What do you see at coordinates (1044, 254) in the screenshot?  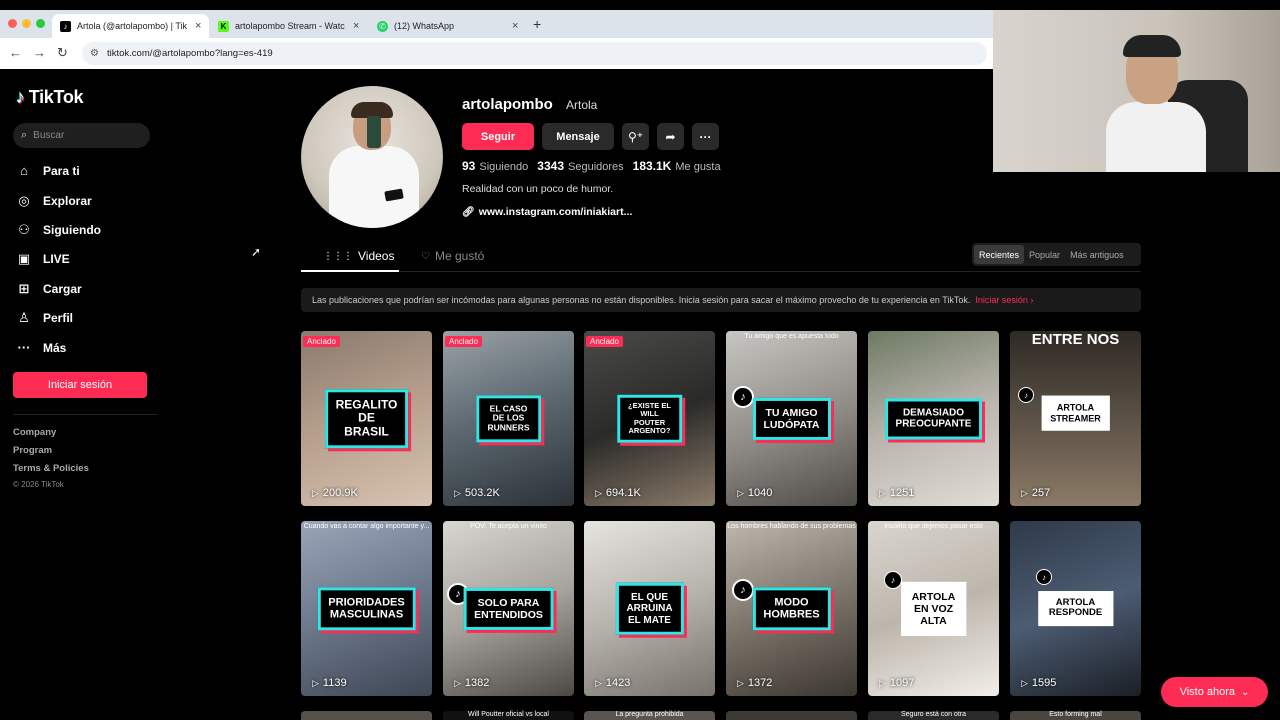 I see `sort-popular-button: Popular` at bounding box center [1044, 254].